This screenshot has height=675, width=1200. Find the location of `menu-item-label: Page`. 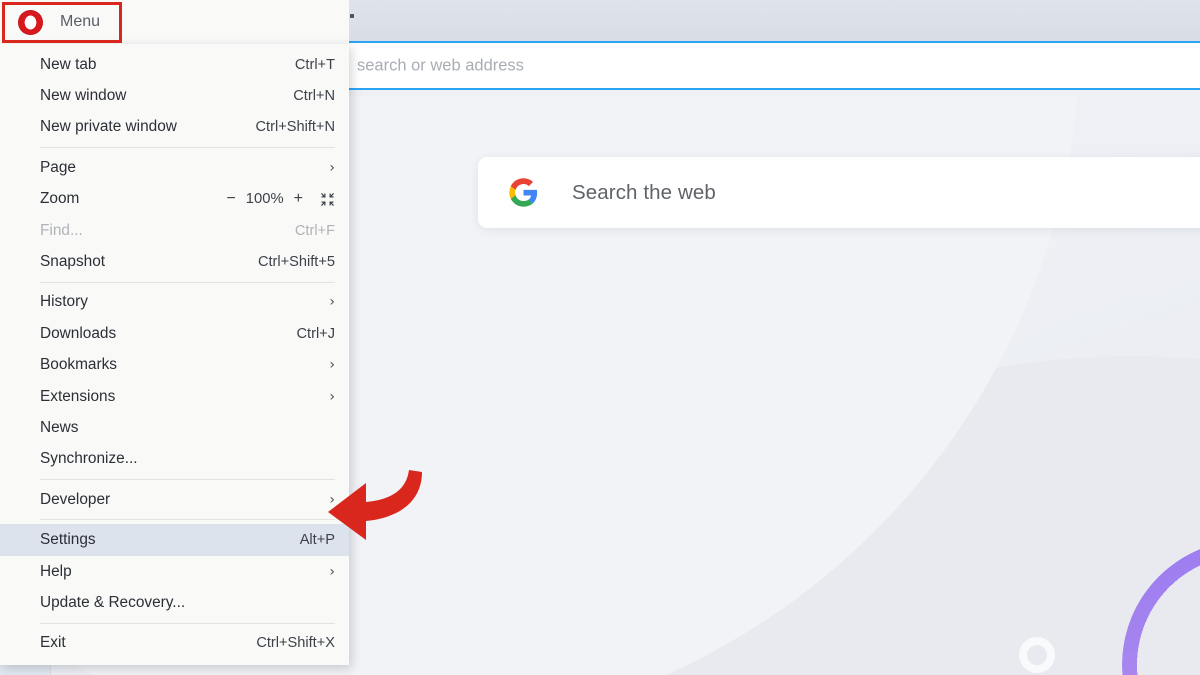

menu-item-label: Page is located at coordinates (58, 167).